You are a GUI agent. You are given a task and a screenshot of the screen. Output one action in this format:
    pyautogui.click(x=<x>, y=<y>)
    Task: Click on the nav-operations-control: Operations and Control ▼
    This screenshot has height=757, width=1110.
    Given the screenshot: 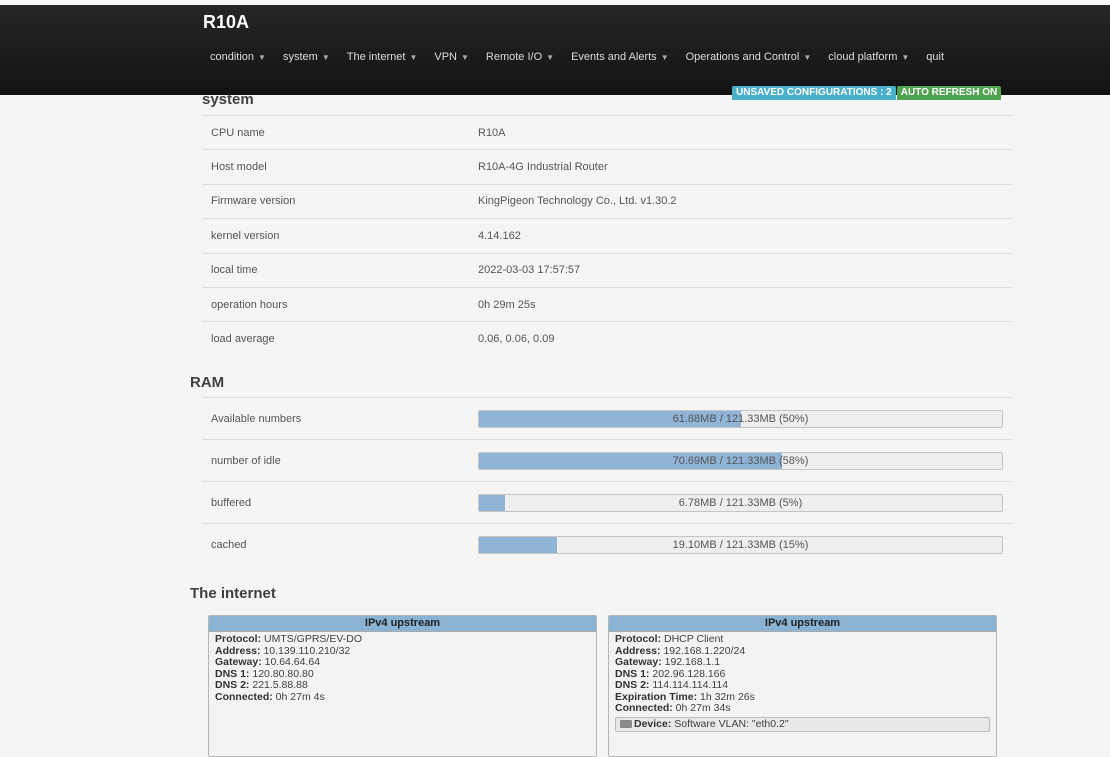 What is the action you would take?
    pyautogui.click(x=749, y=57)
    